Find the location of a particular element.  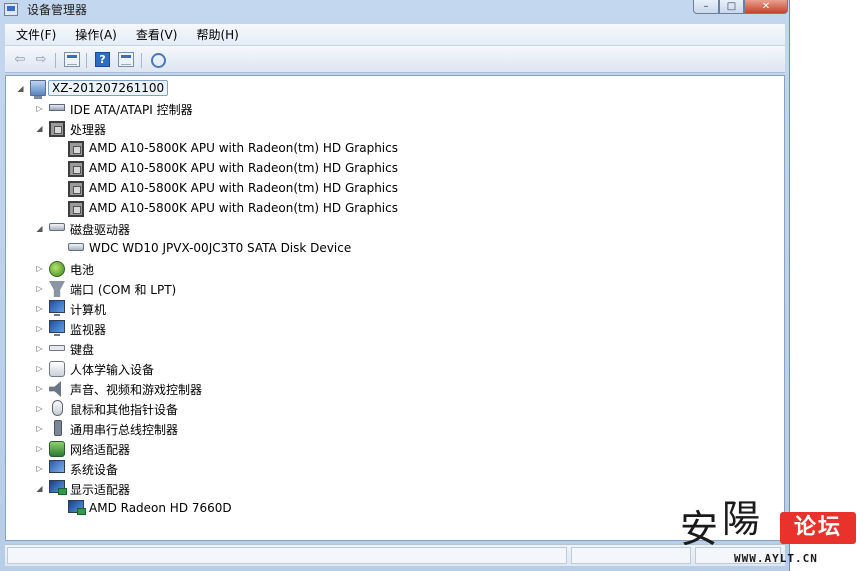

help-icon: ? is located at coordinates (102, 59).